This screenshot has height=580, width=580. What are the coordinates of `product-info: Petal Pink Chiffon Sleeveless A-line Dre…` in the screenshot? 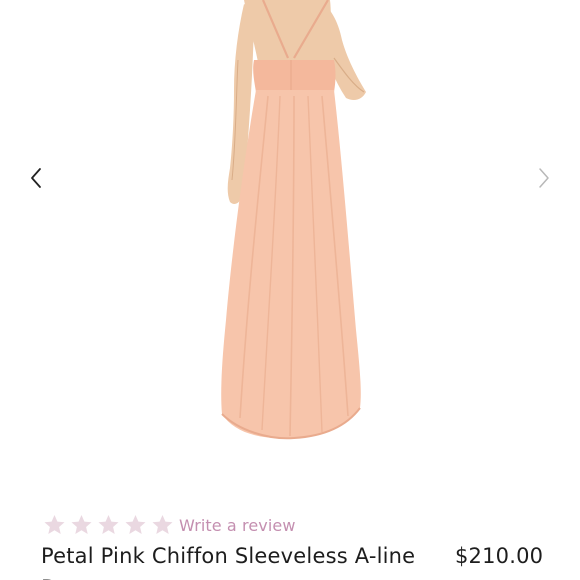 It's located at (301, 560).